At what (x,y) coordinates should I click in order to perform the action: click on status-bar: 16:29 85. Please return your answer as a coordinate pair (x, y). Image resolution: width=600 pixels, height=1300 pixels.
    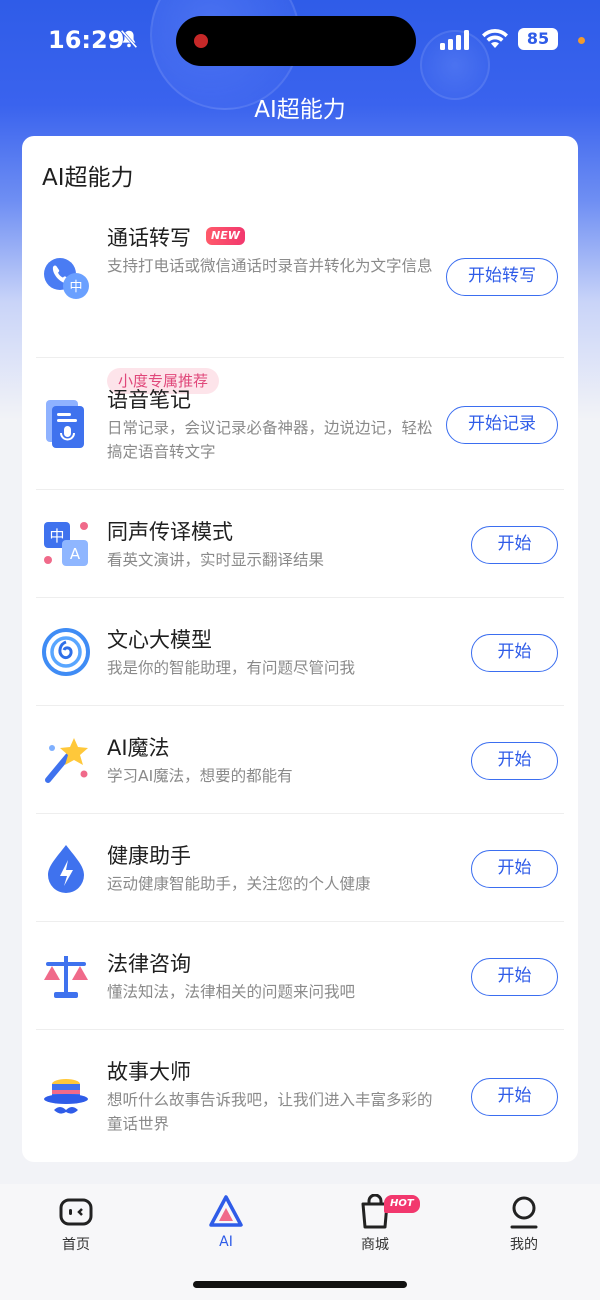
    Looking at the image, I should click on (300, 40).